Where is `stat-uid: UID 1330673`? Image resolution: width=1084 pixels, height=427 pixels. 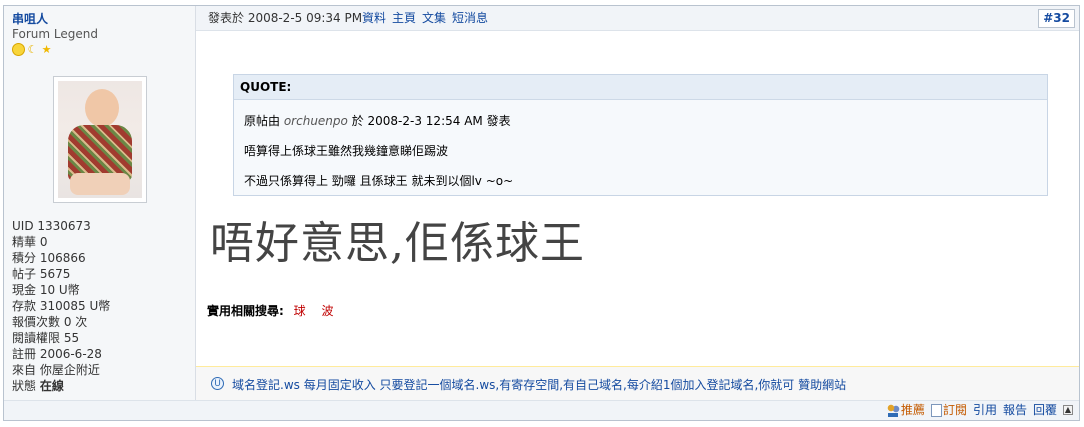 stat-uid: UID 1330673 is located at coordinates (51, 226).